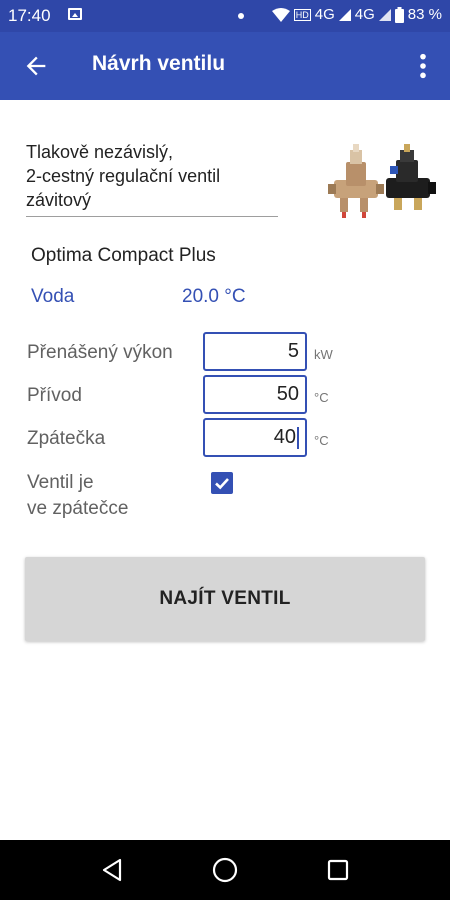 This screenshot has width=450, height=900. Describe the element at coordinates (284, 437) in the screenshot. I see `return-temperature-value: 40` at that location.